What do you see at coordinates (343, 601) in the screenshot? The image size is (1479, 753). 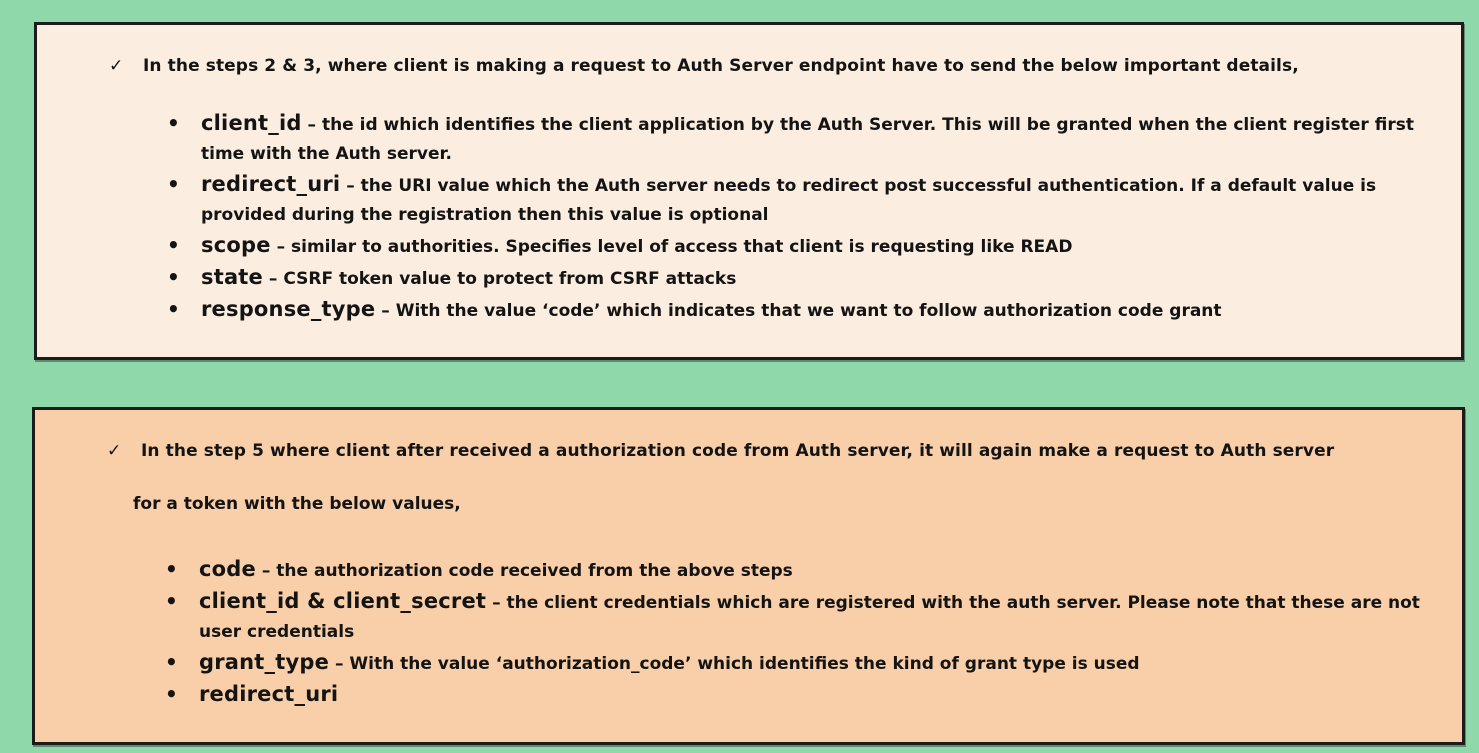 I see `param-term: client_id & client_secret` at bounding box center [343, 601].